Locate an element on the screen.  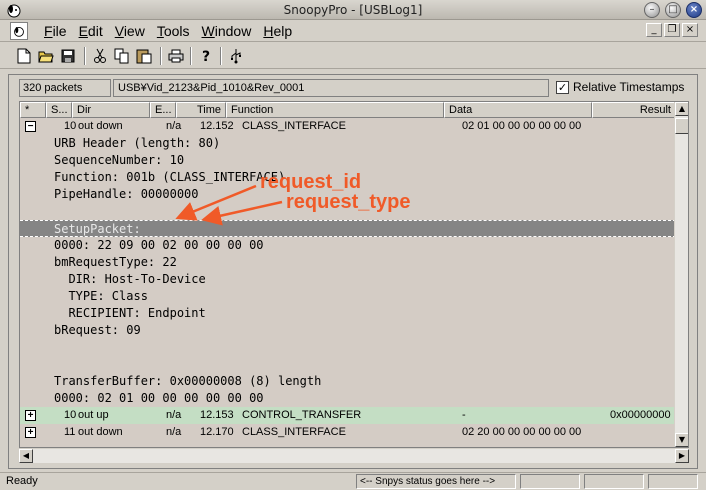
minimize-icon: – is located at coordinates (652, 9).